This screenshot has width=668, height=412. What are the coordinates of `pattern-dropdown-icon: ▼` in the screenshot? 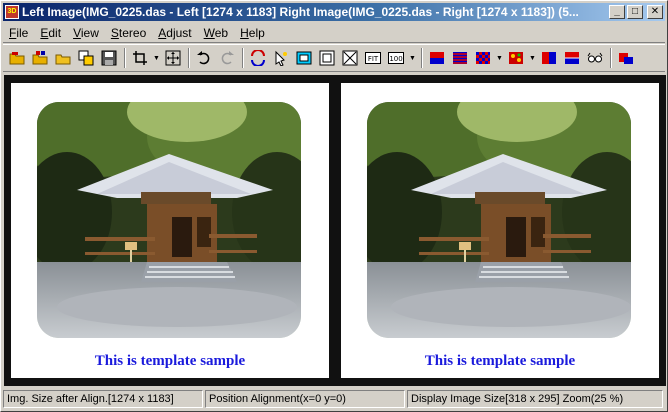 It's located at (499, 58).